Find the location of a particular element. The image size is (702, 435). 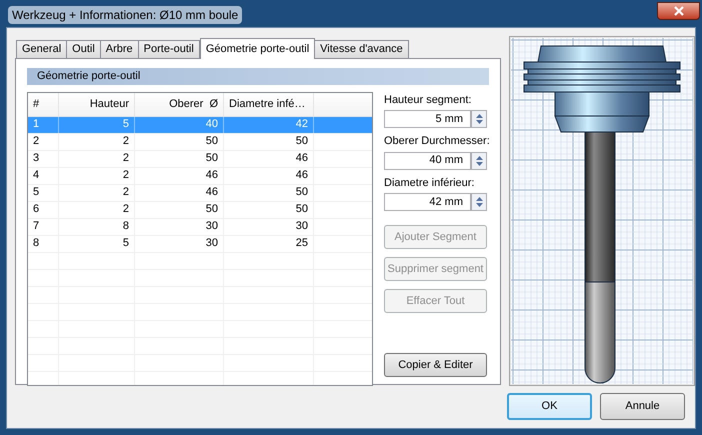

window-title: Werkzeug + Informationen: Ø10 mm boule is located at coordinates (125, 15).